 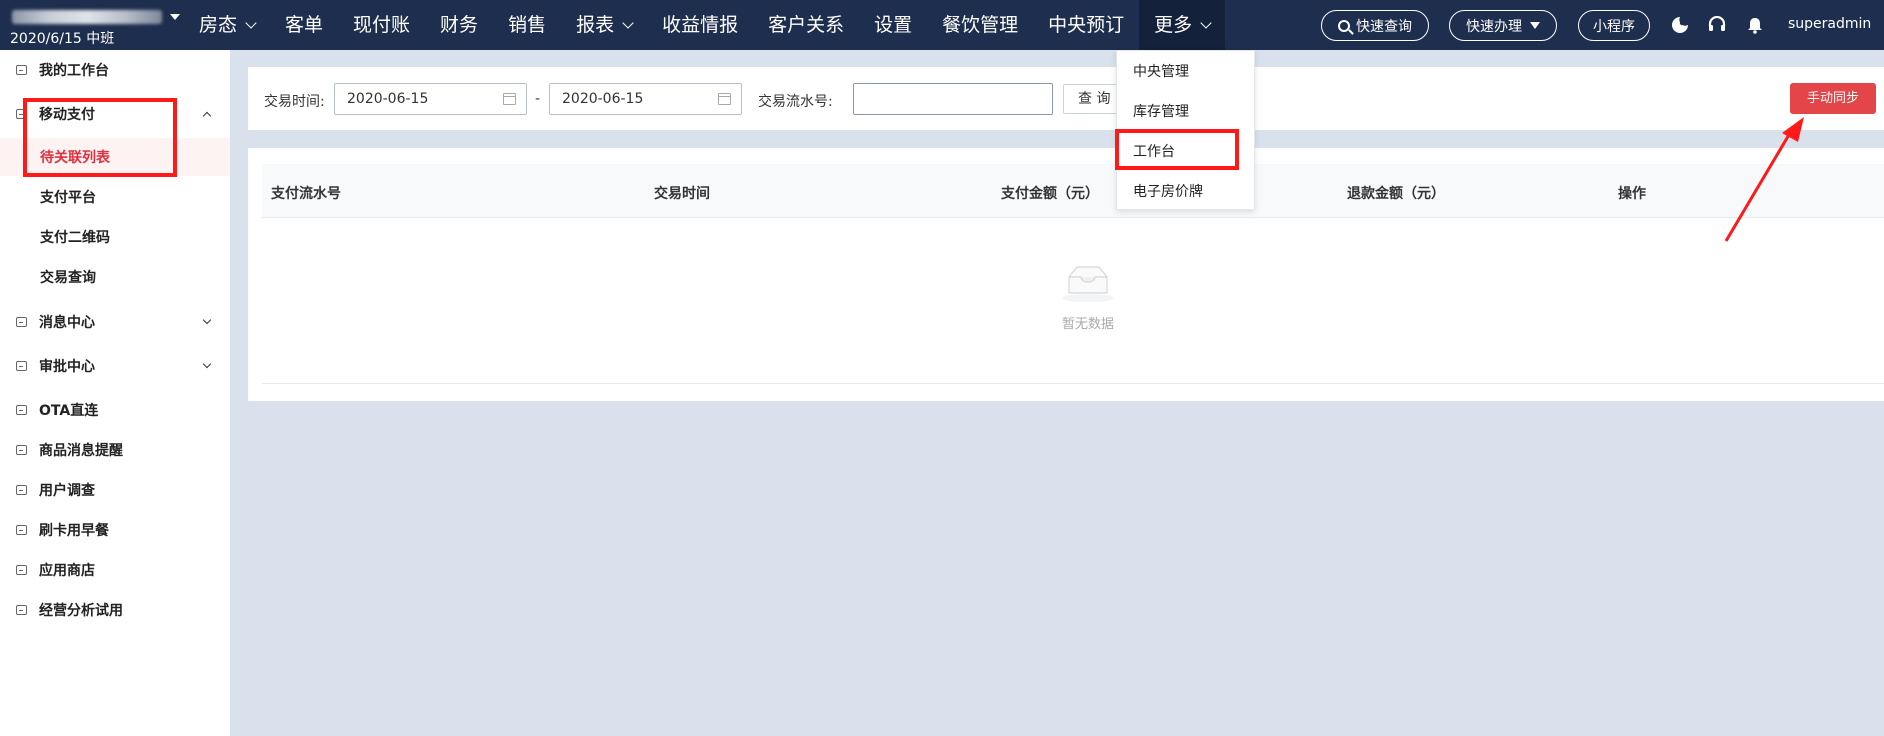 I want to click on empty-state: 暂无数据, so click(x=1088, y=297).